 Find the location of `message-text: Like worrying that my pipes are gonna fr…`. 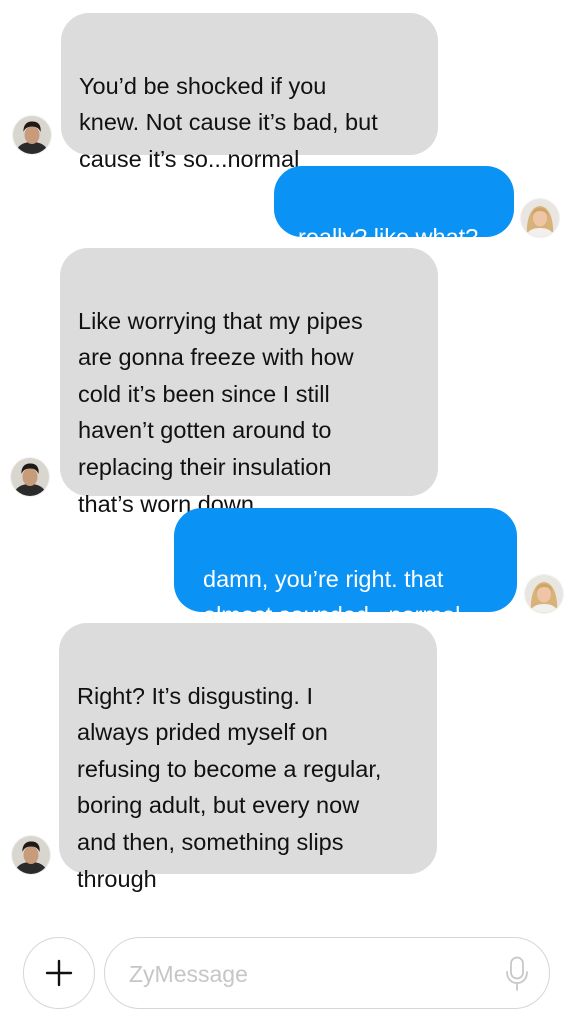

message-text: Like worrying that my pipes are gonna fr… is located at coordinates (220, 412).